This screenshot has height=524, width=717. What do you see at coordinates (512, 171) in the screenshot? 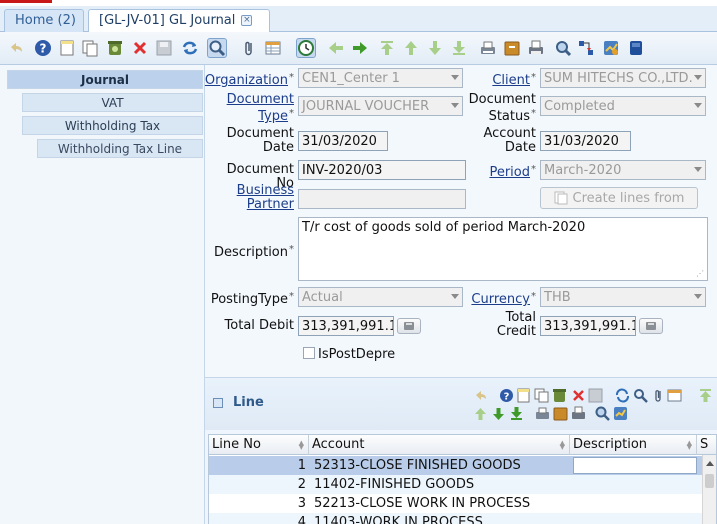
I see `period-label: Period*` at bounding box center [512, 171].